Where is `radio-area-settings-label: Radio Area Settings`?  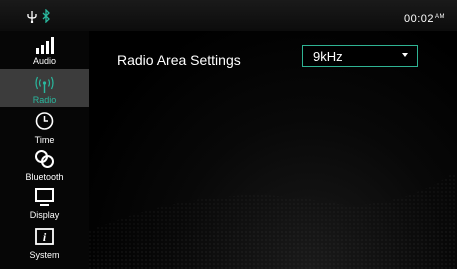
radio-area-settings-label: Radio Area Settings is located at coordinates (179, 60).